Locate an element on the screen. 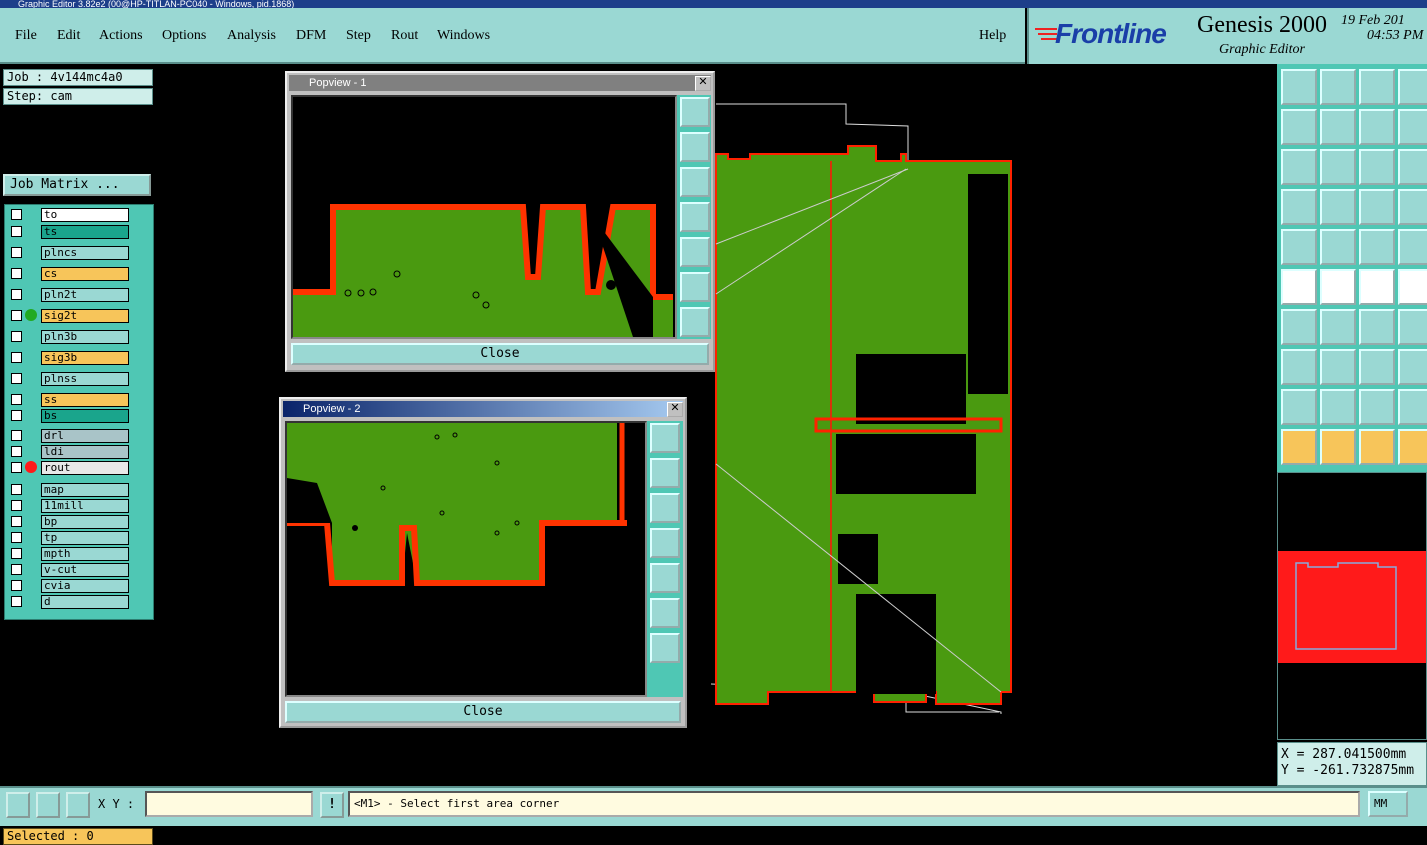 The image size is (1427, 845). zoom-window-icon is located at coordinates (18, 805).